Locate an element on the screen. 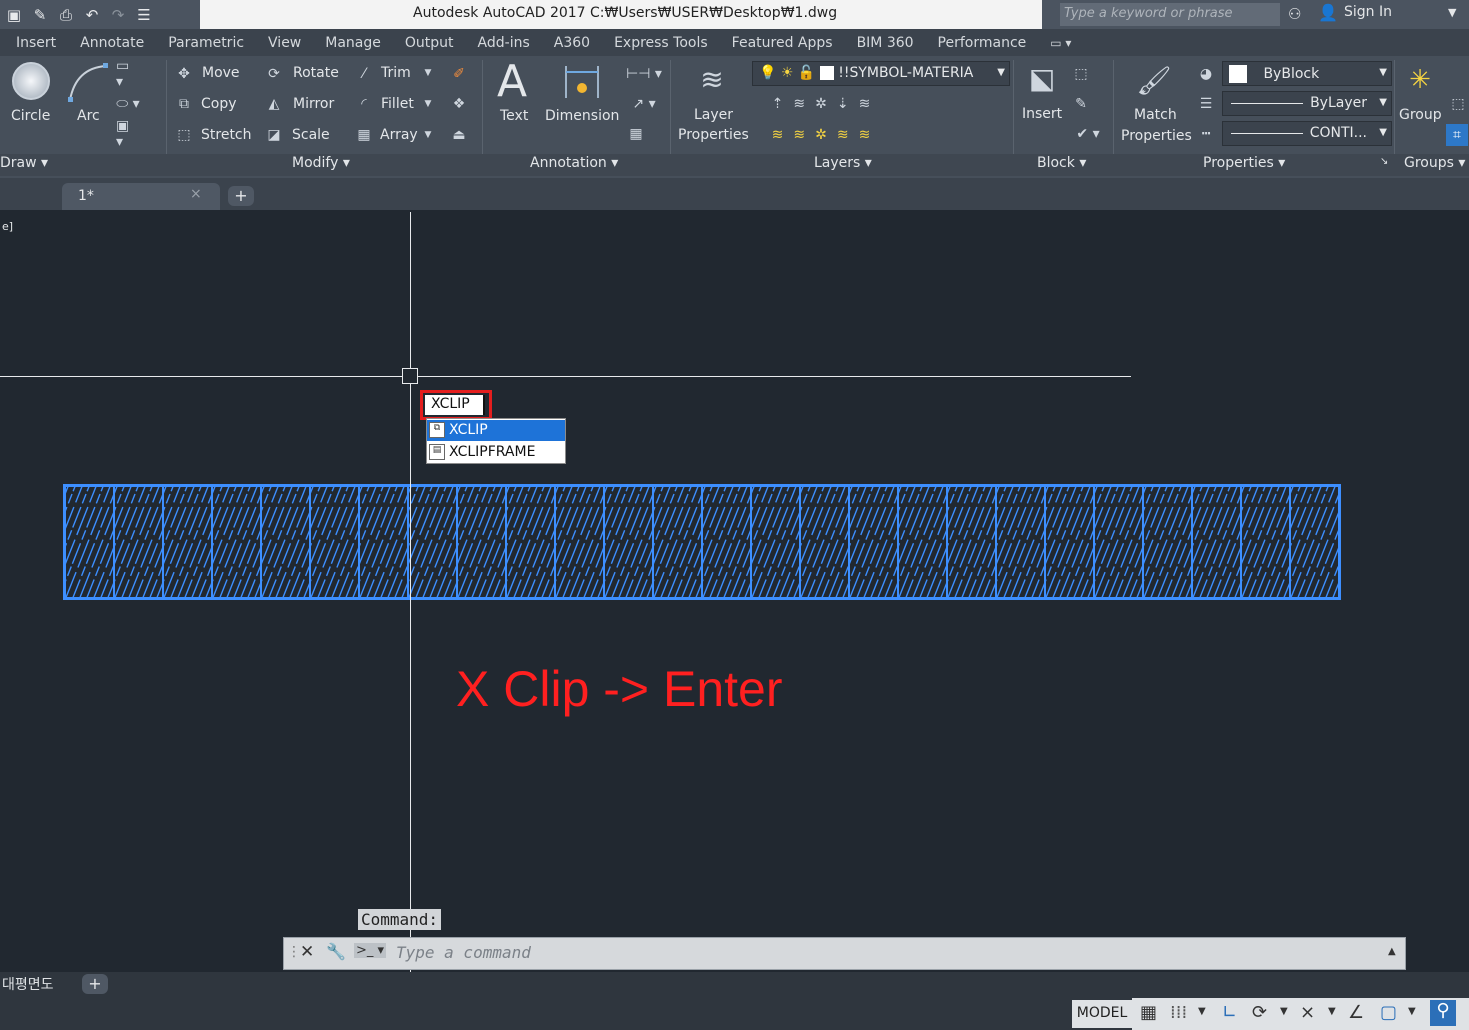  ribbon-options-icon: ▭ ▾ is located at coordinates (1060, 43).